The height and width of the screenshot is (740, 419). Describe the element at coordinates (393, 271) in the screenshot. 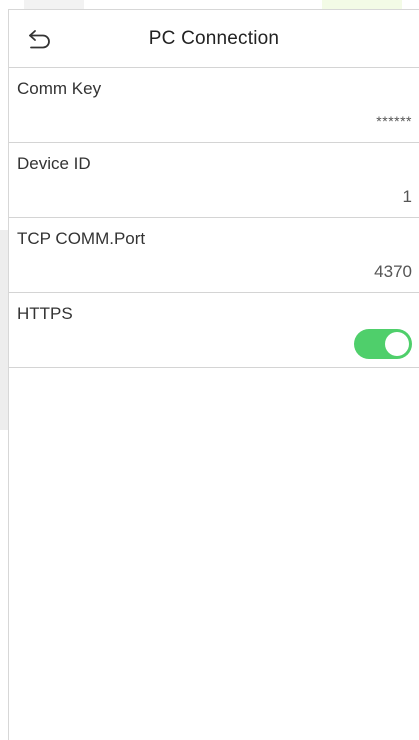

I see `tcp-comm-port-value: 4370` at that location.